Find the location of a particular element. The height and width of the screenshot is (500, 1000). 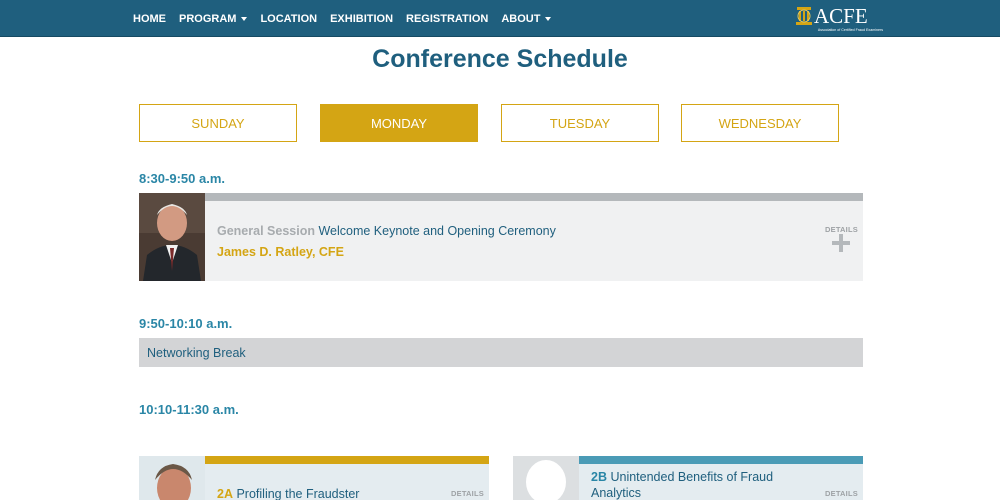

tab-monday-label: MONDAY is located at coordinates (399, 123).